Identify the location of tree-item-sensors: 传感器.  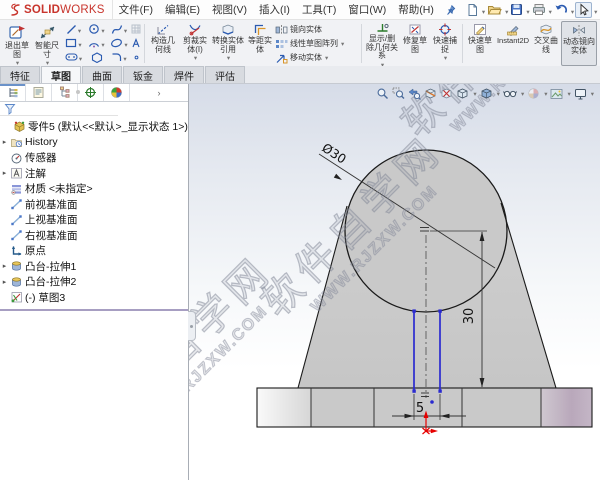
(94, 158).